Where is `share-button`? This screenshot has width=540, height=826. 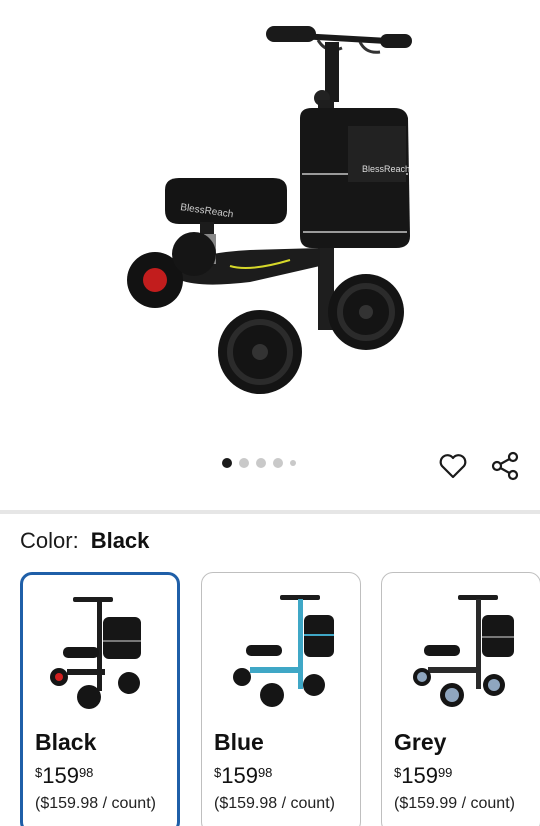
share-button is located at coordinates (505, 466).